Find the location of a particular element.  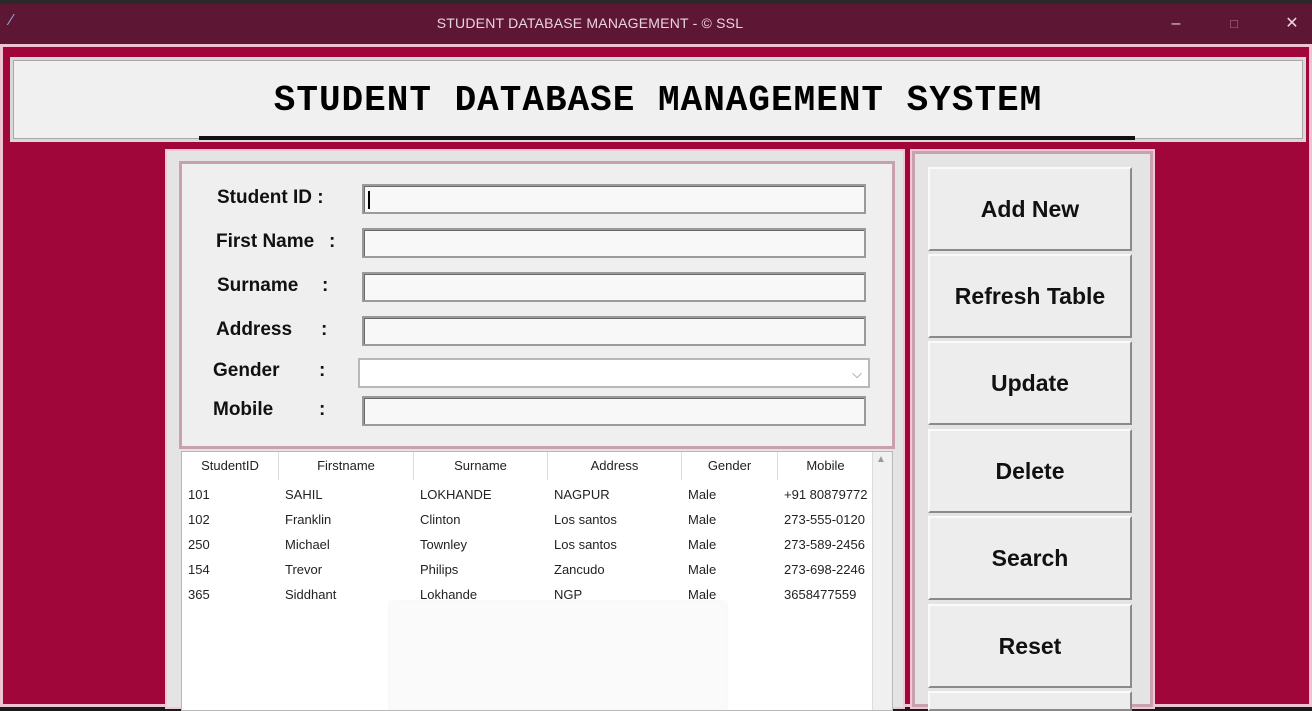

minimize-button: – is located at coordinates (1176, 24).